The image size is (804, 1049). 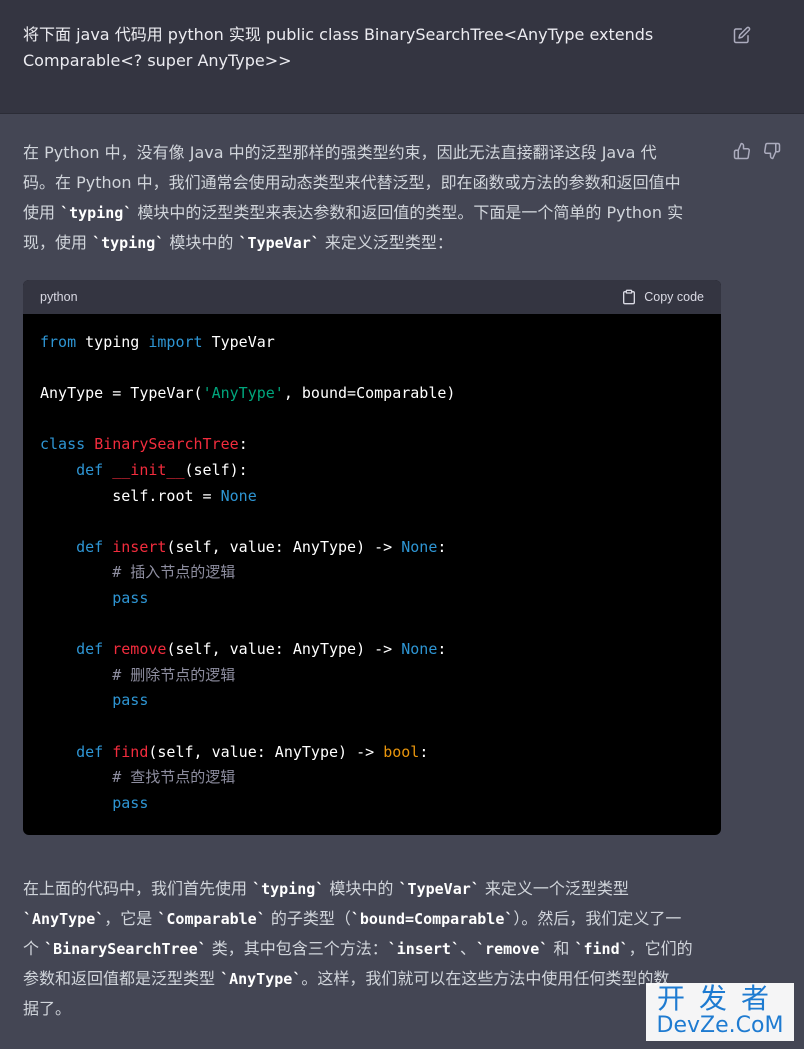 I want to click on outro-text: 、, so click(x=468, y=948).